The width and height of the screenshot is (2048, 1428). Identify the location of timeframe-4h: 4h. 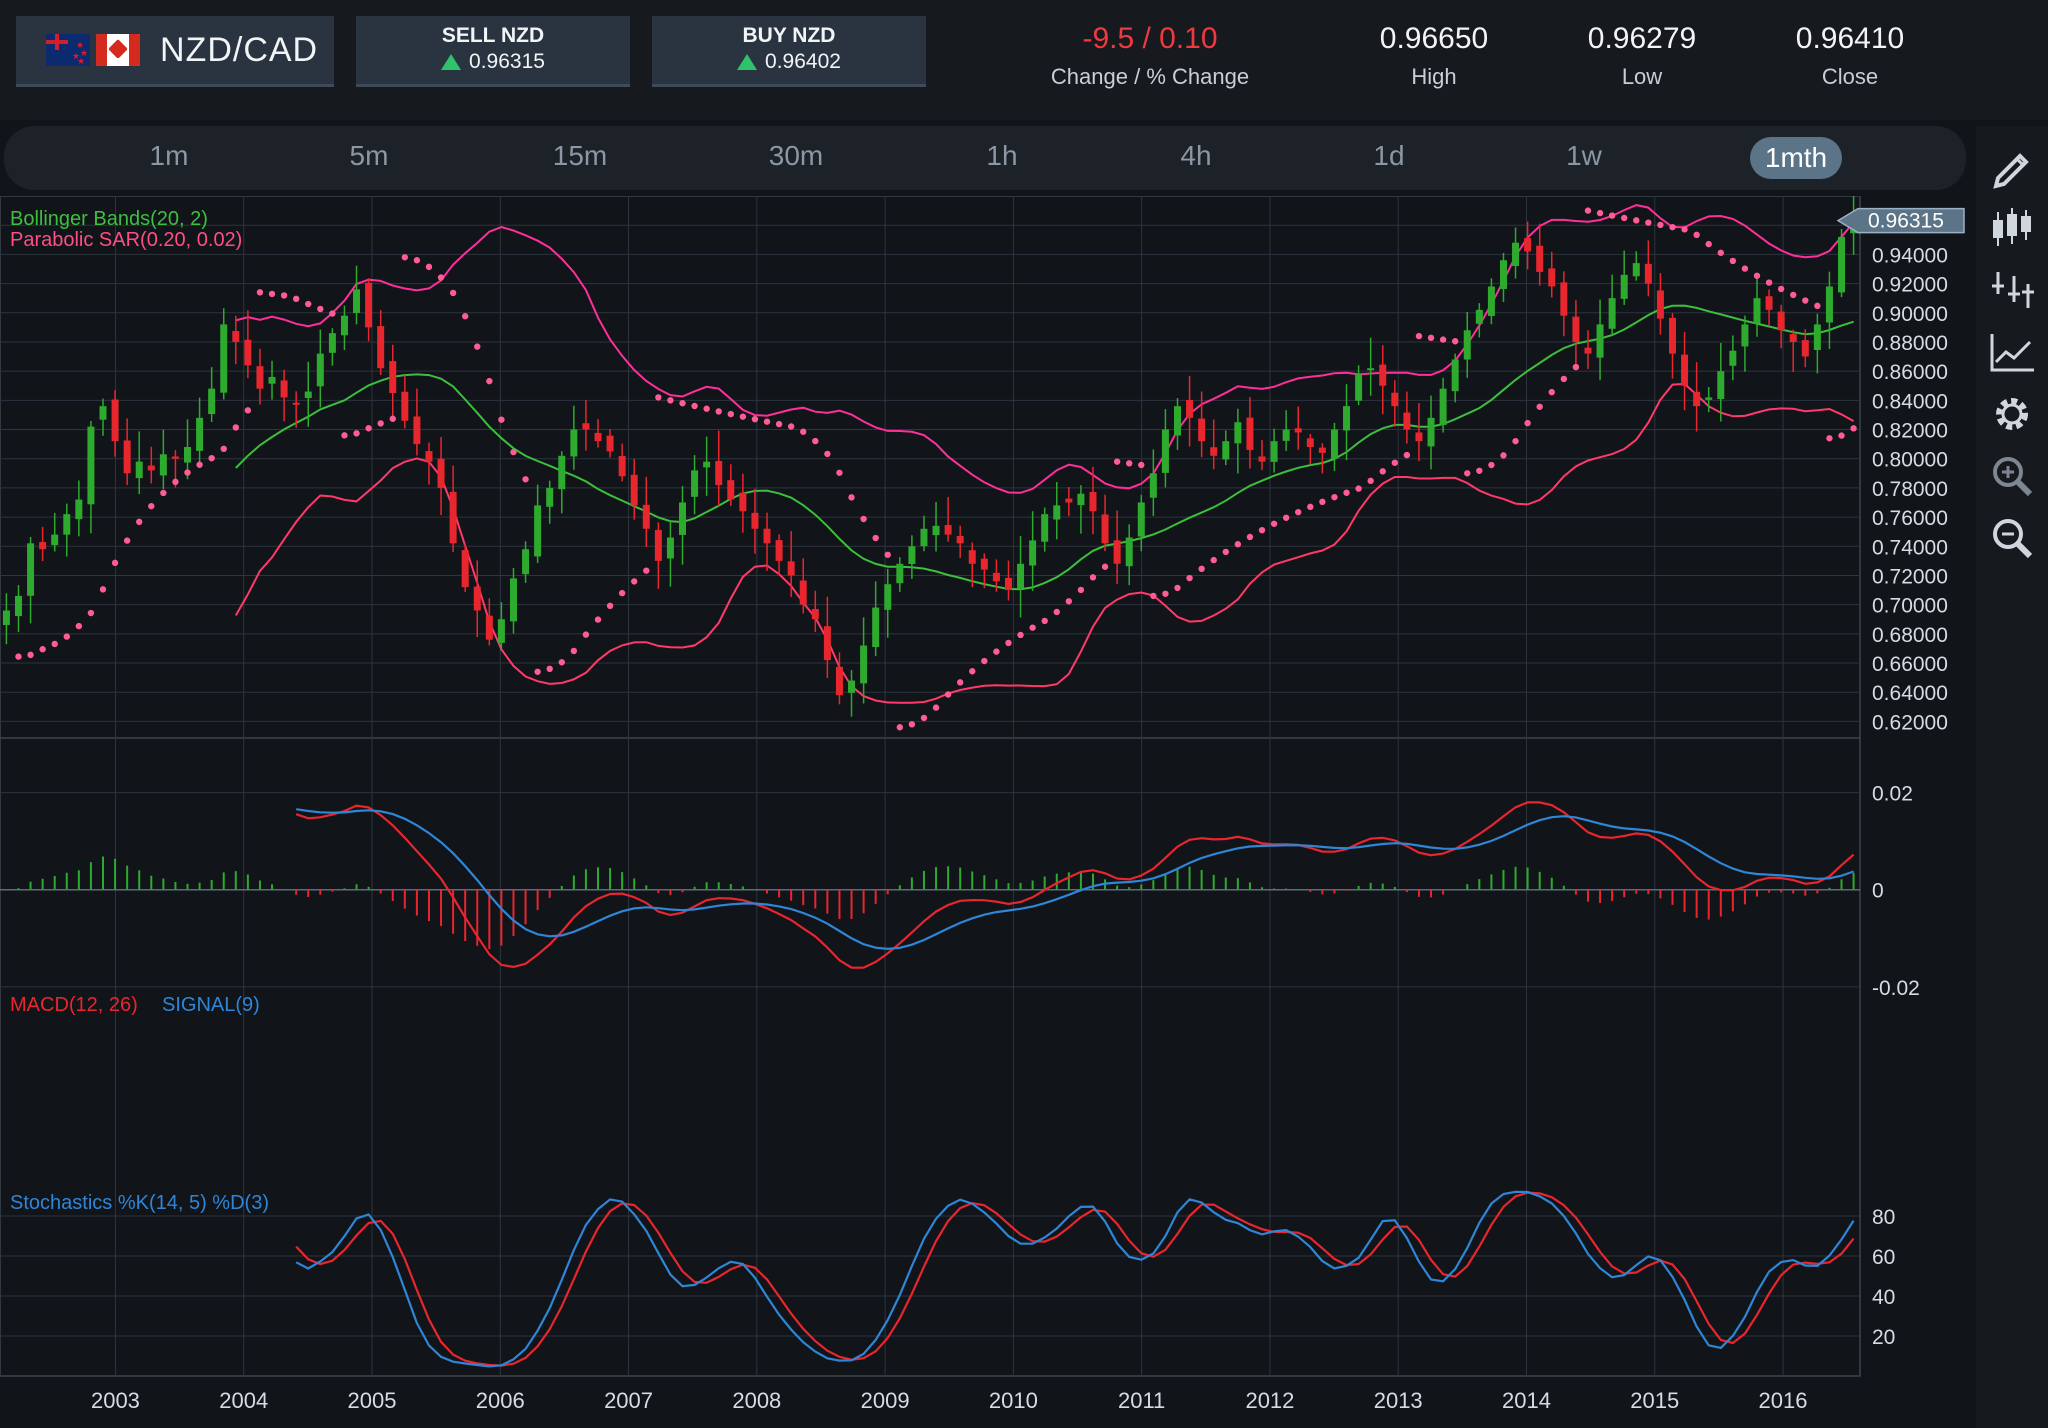
(1196, 156).